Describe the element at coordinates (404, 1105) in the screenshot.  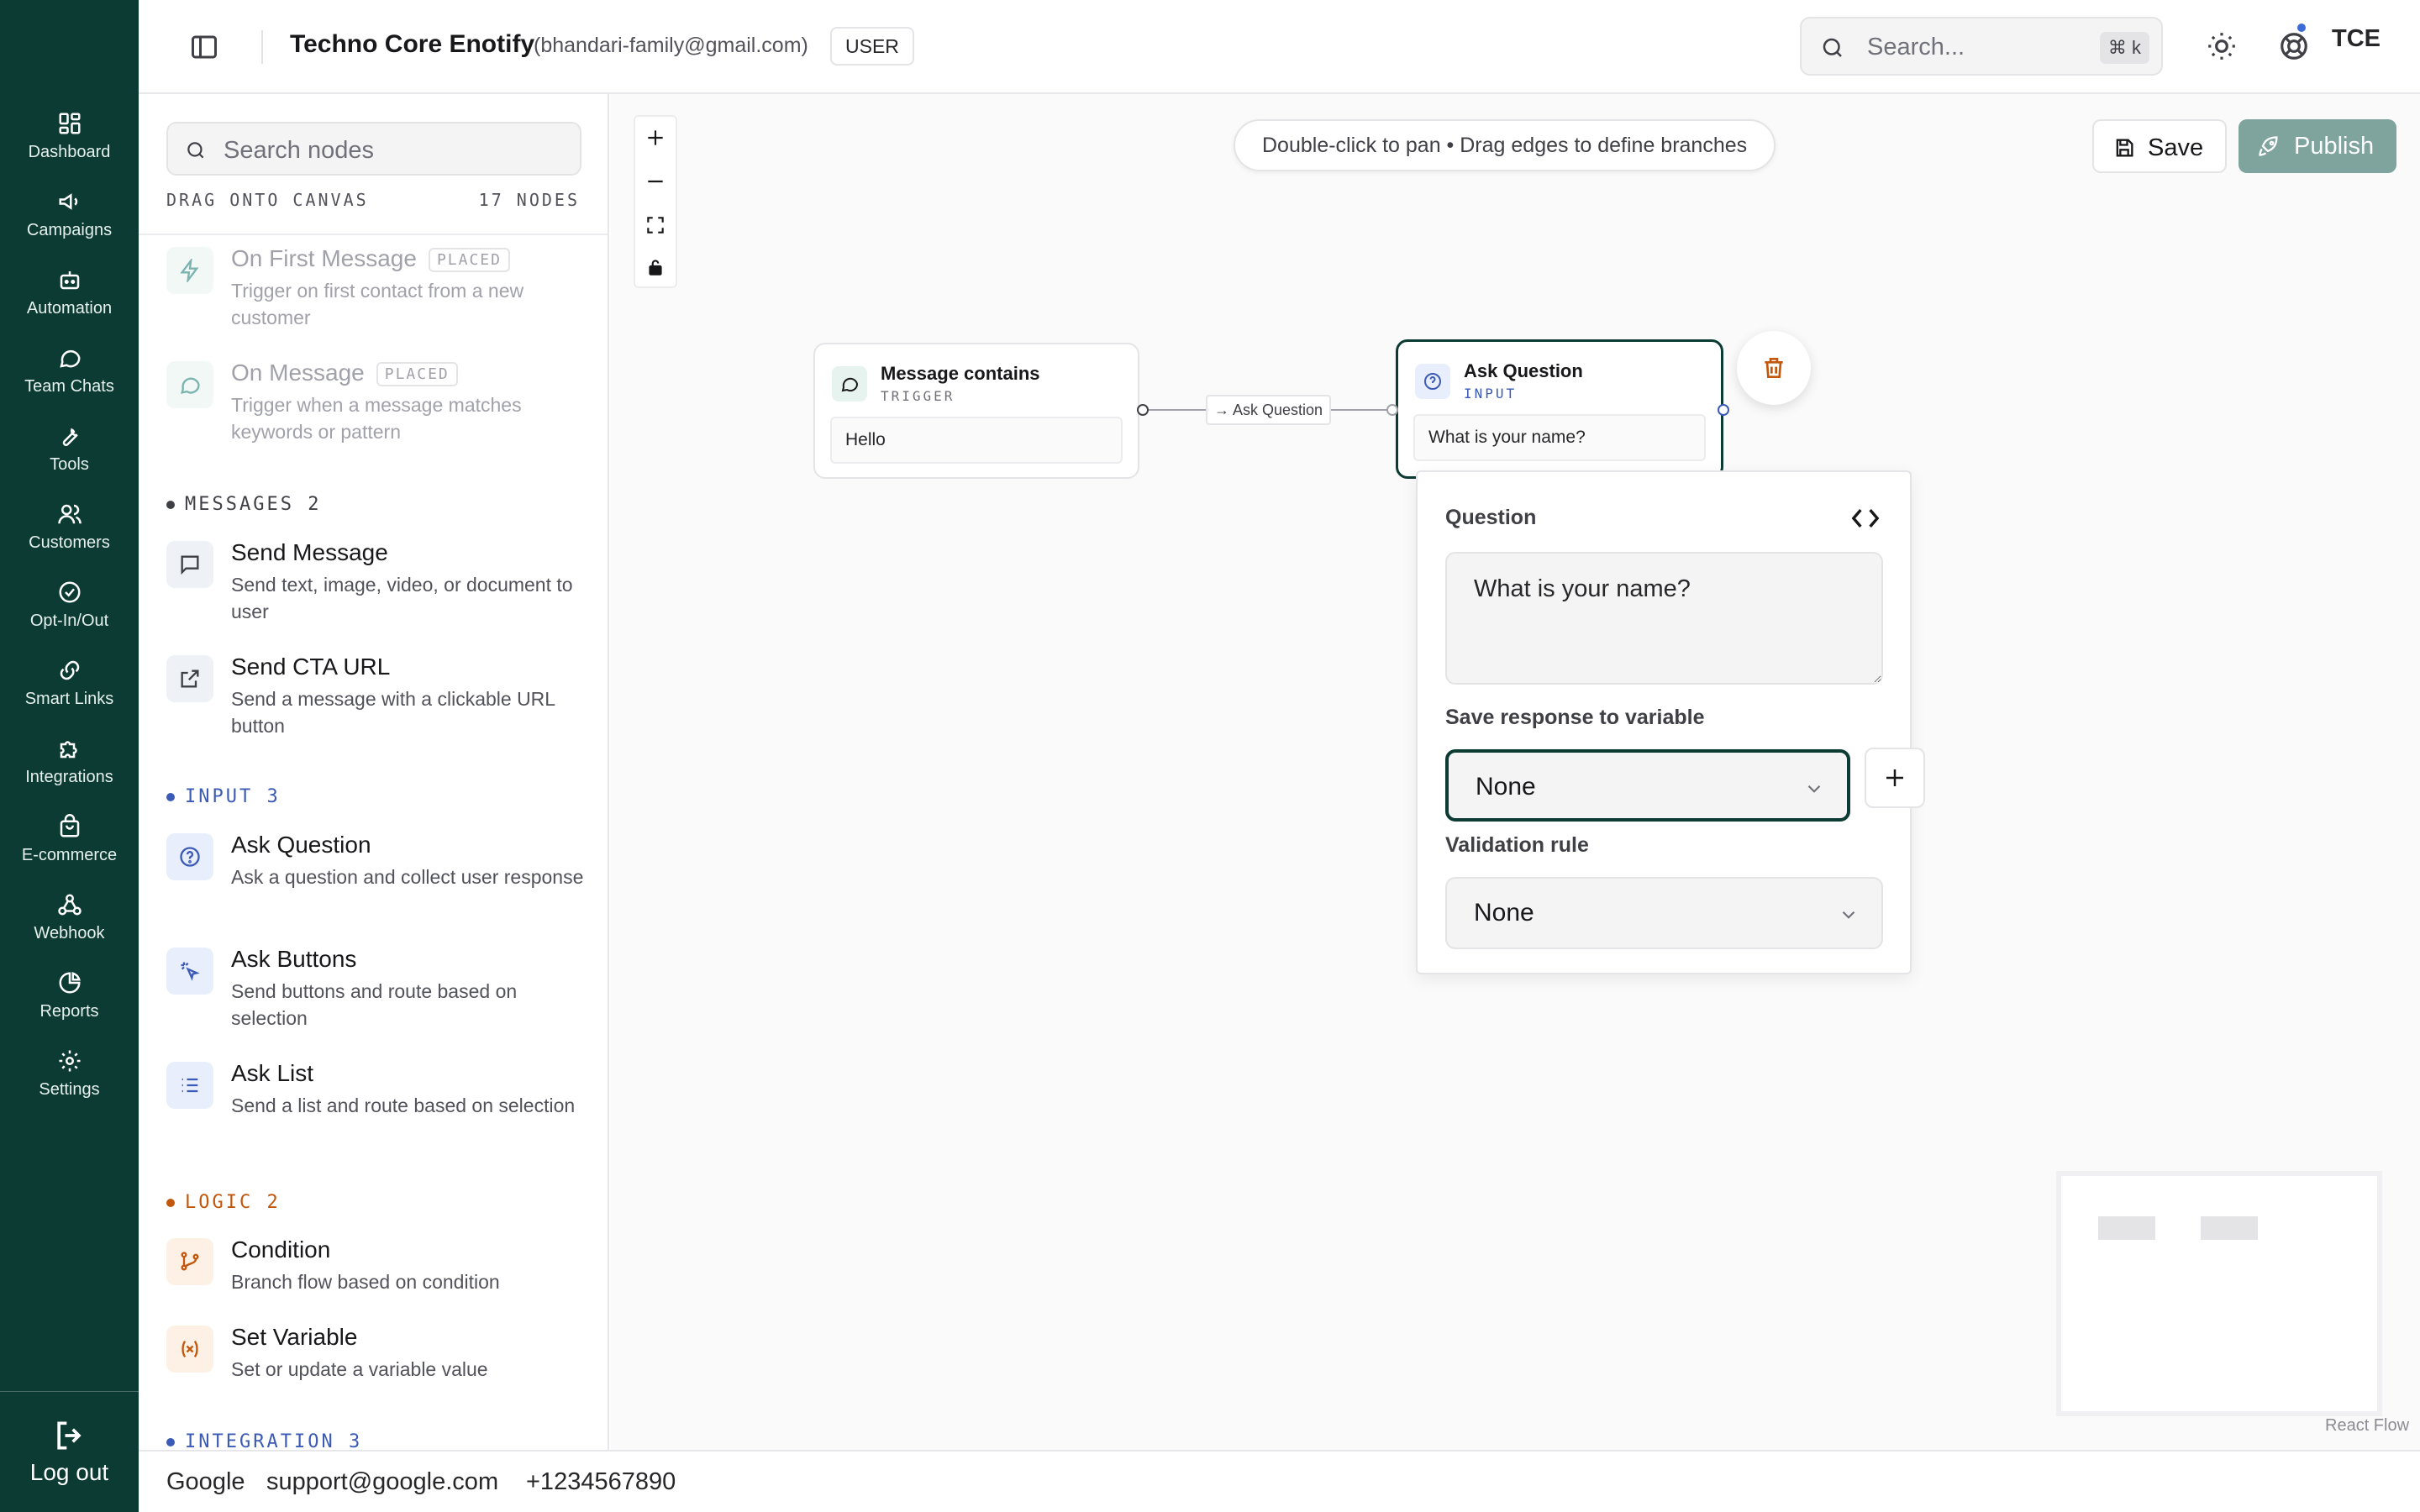
I see `palette-node-desc: Send a list and route based on selection` at that location.